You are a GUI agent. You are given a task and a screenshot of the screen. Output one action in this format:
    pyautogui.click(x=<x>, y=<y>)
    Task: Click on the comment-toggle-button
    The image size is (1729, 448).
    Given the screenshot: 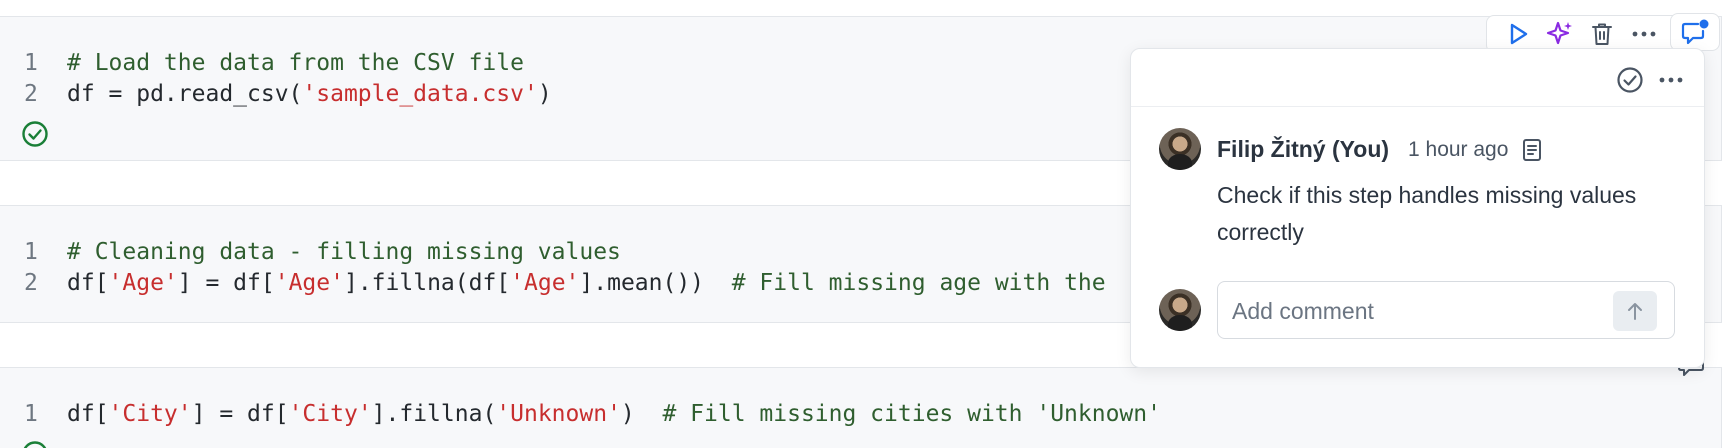 What is the action you would take?
    pyautogui.click(x=1695, y=32)
    